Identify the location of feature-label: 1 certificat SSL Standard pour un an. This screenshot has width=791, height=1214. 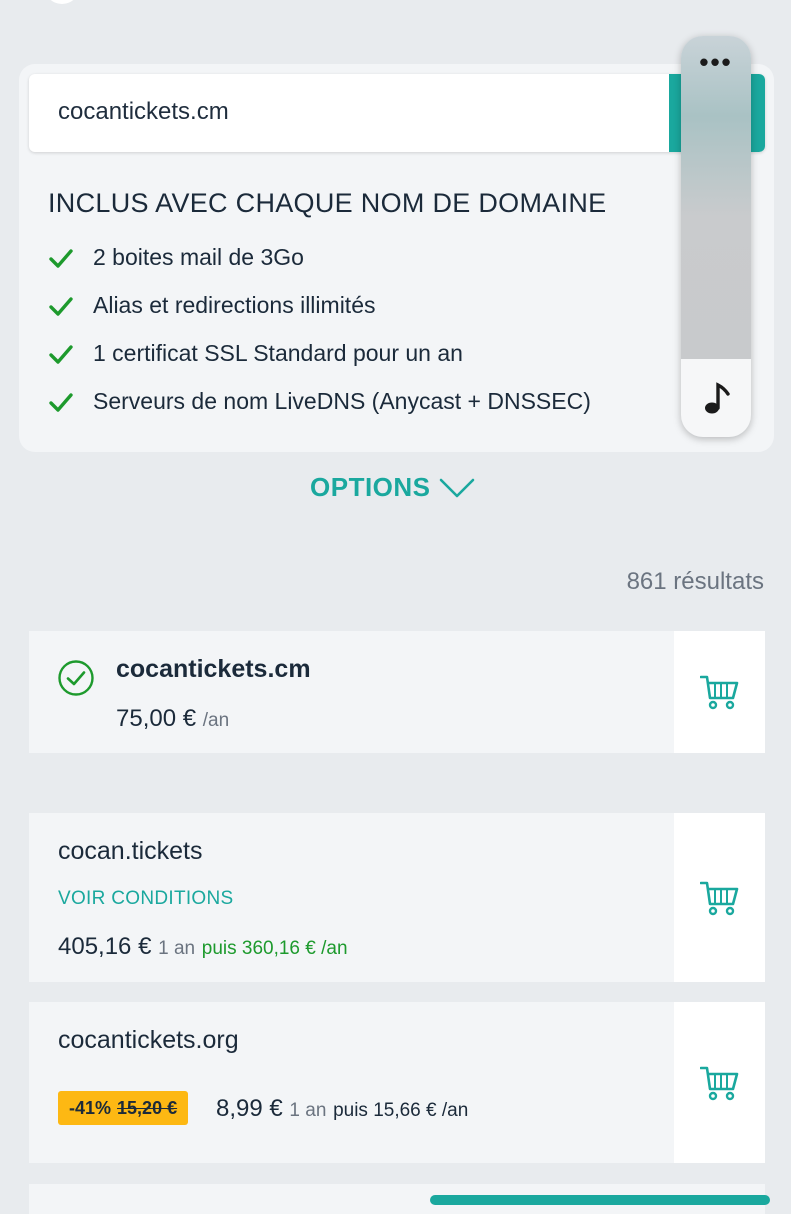
(278, 353).